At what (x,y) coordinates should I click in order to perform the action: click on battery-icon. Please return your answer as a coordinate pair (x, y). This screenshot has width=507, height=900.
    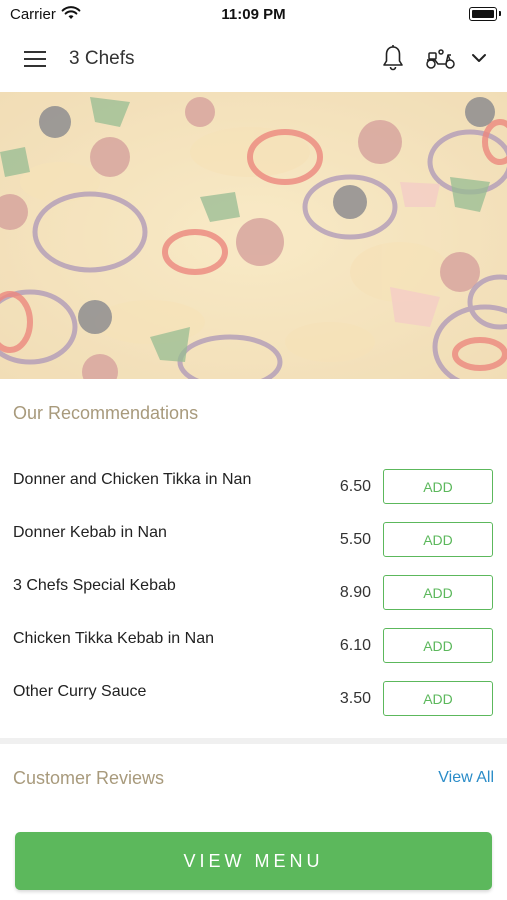
    Looking at the image, I should click on (483, 14).